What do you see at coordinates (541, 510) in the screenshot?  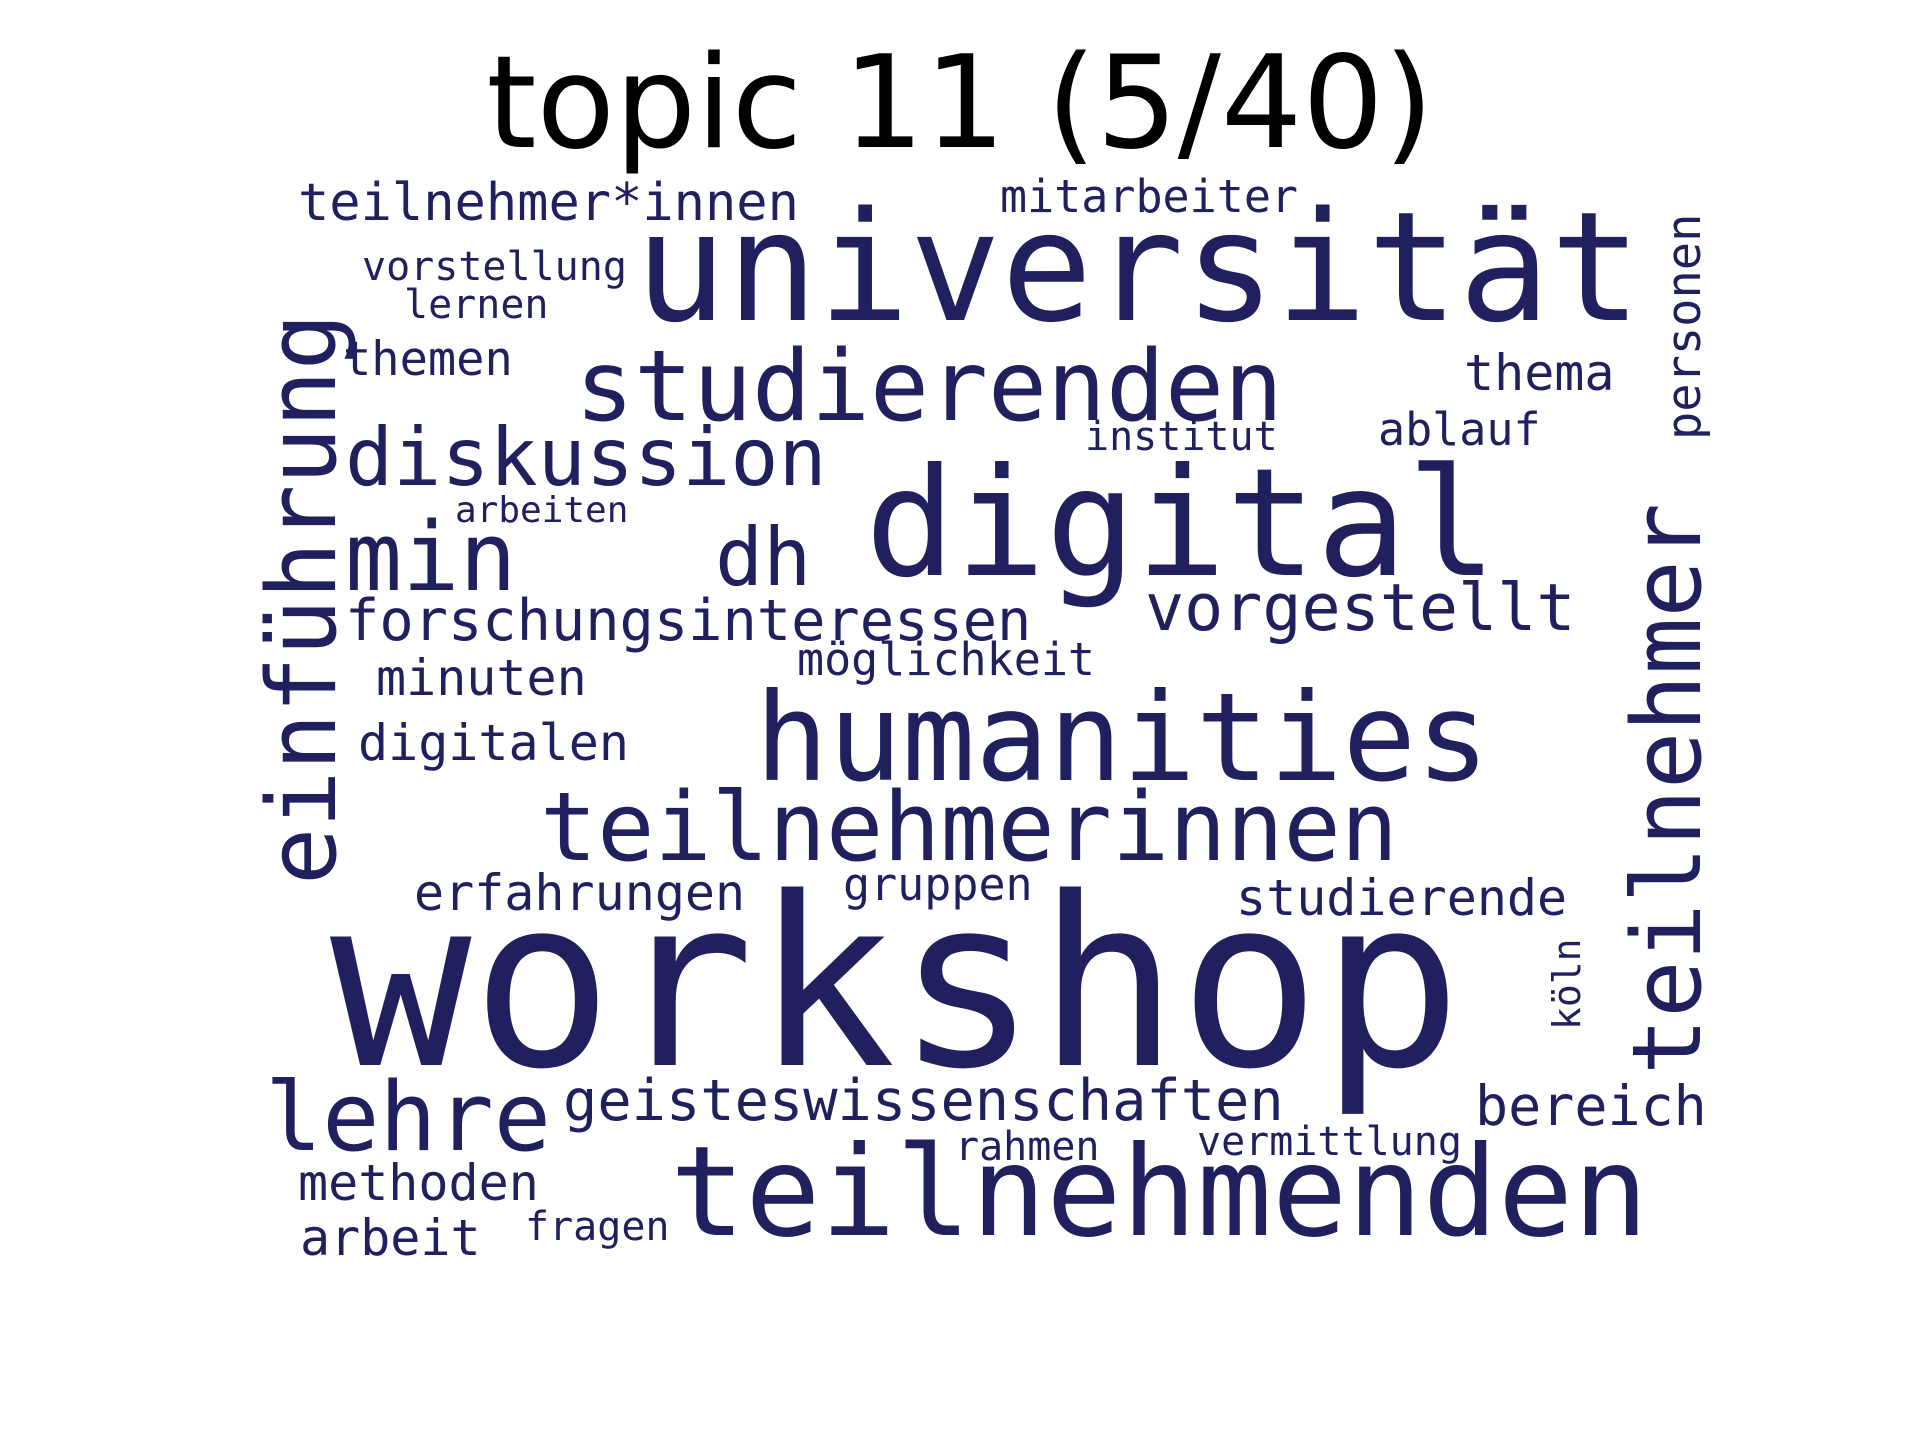 I see `cloud-word: arbeiten` at bounding box center [541, 510].